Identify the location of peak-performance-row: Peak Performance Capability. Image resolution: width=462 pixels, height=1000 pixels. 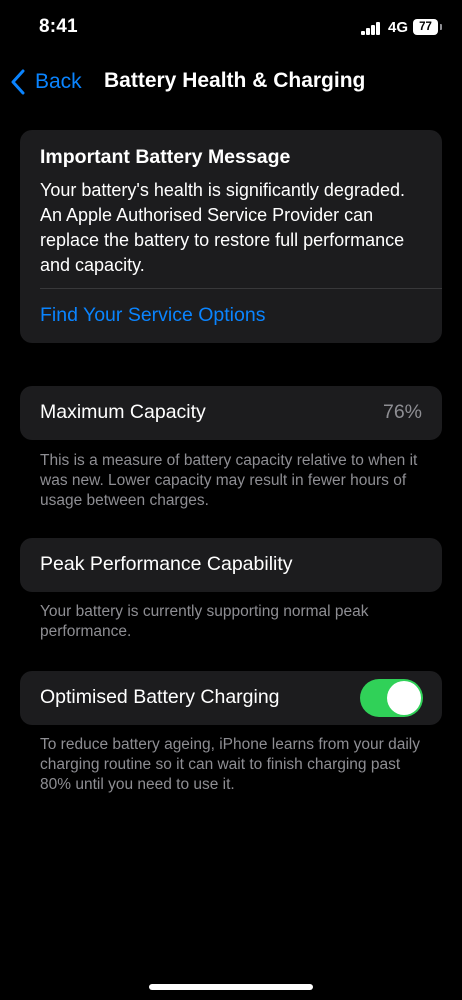
(231, 565).